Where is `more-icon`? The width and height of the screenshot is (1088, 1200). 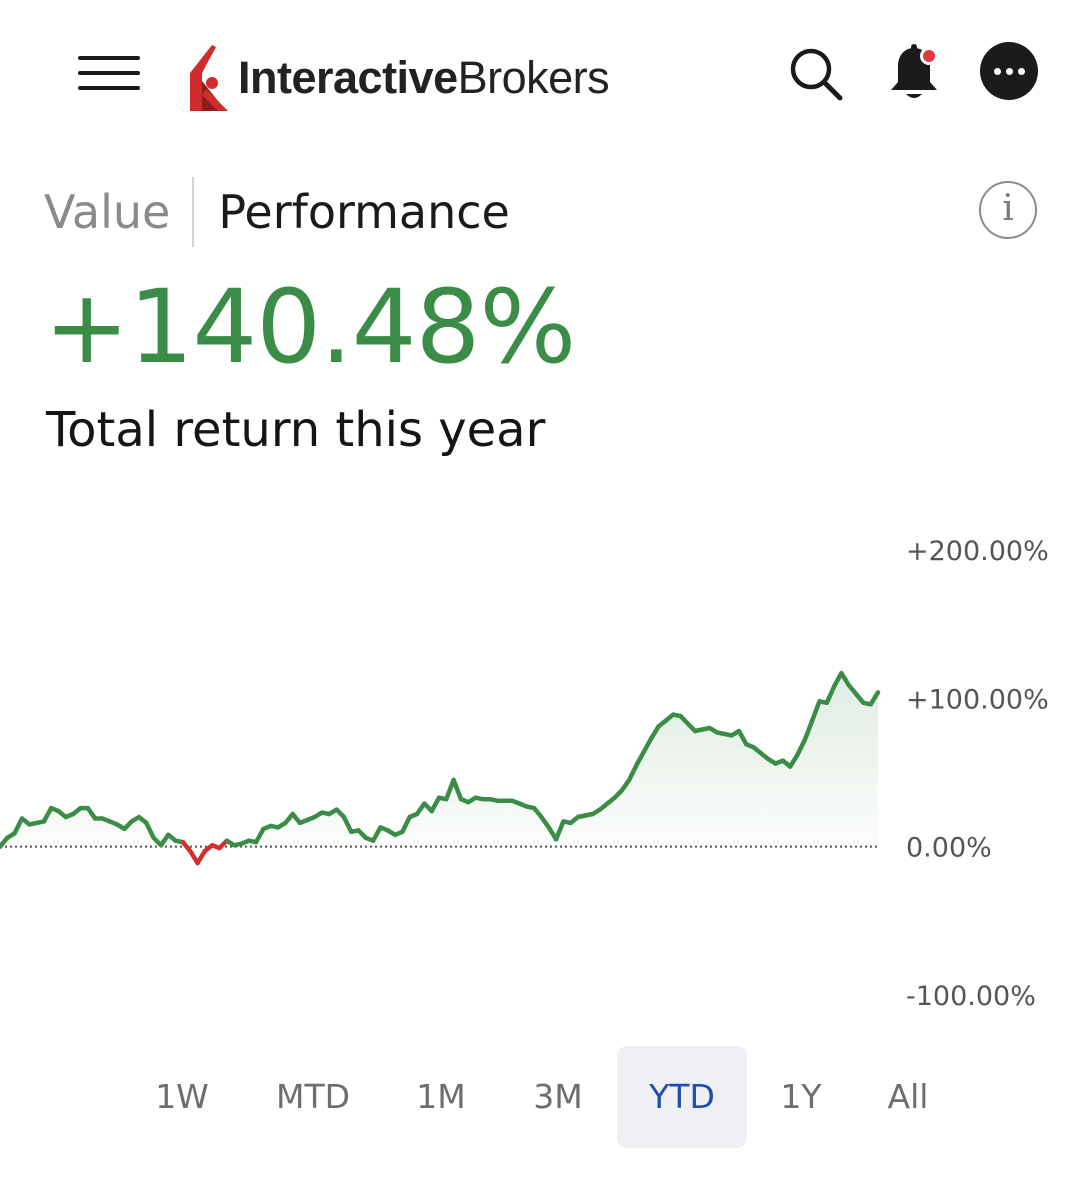 more-icon is located at coordinates (1009, 71).